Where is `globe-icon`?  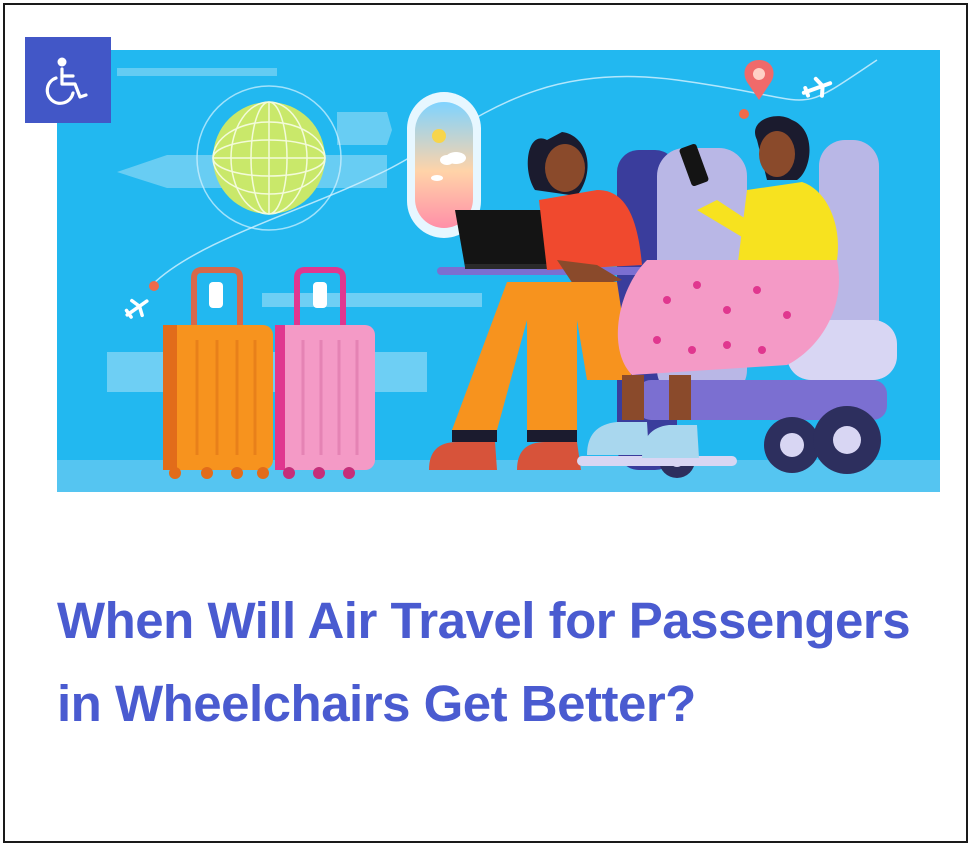 globe-icon is located at coordinates (269, 158).